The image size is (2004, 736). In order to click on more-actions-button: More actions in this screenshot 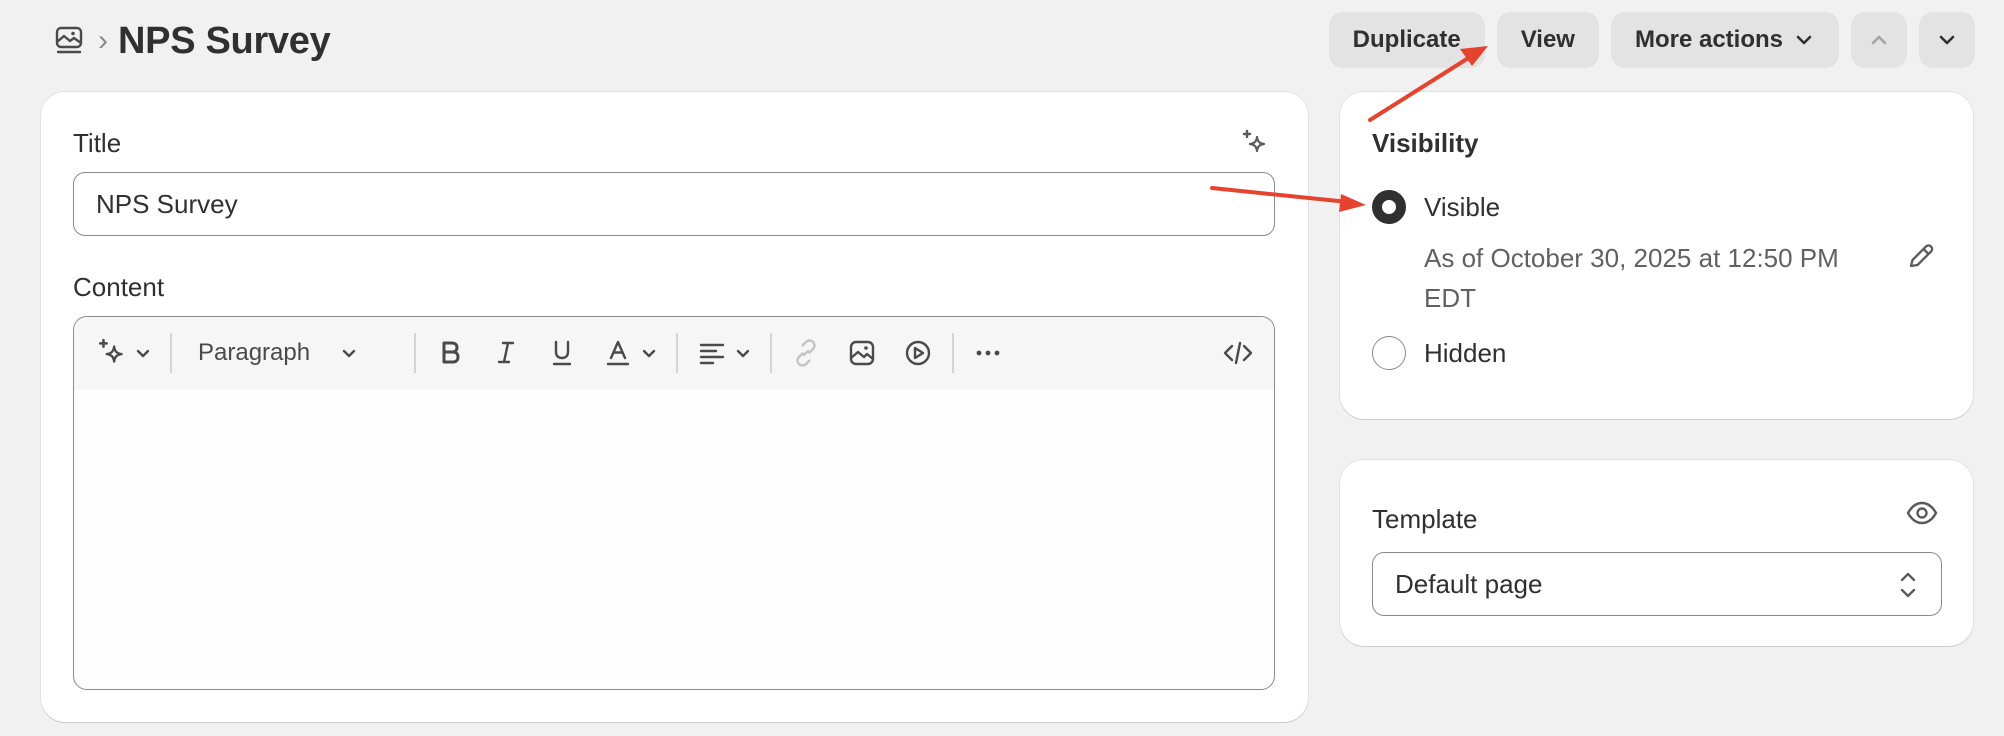, I will do `click(1724, 40)`.